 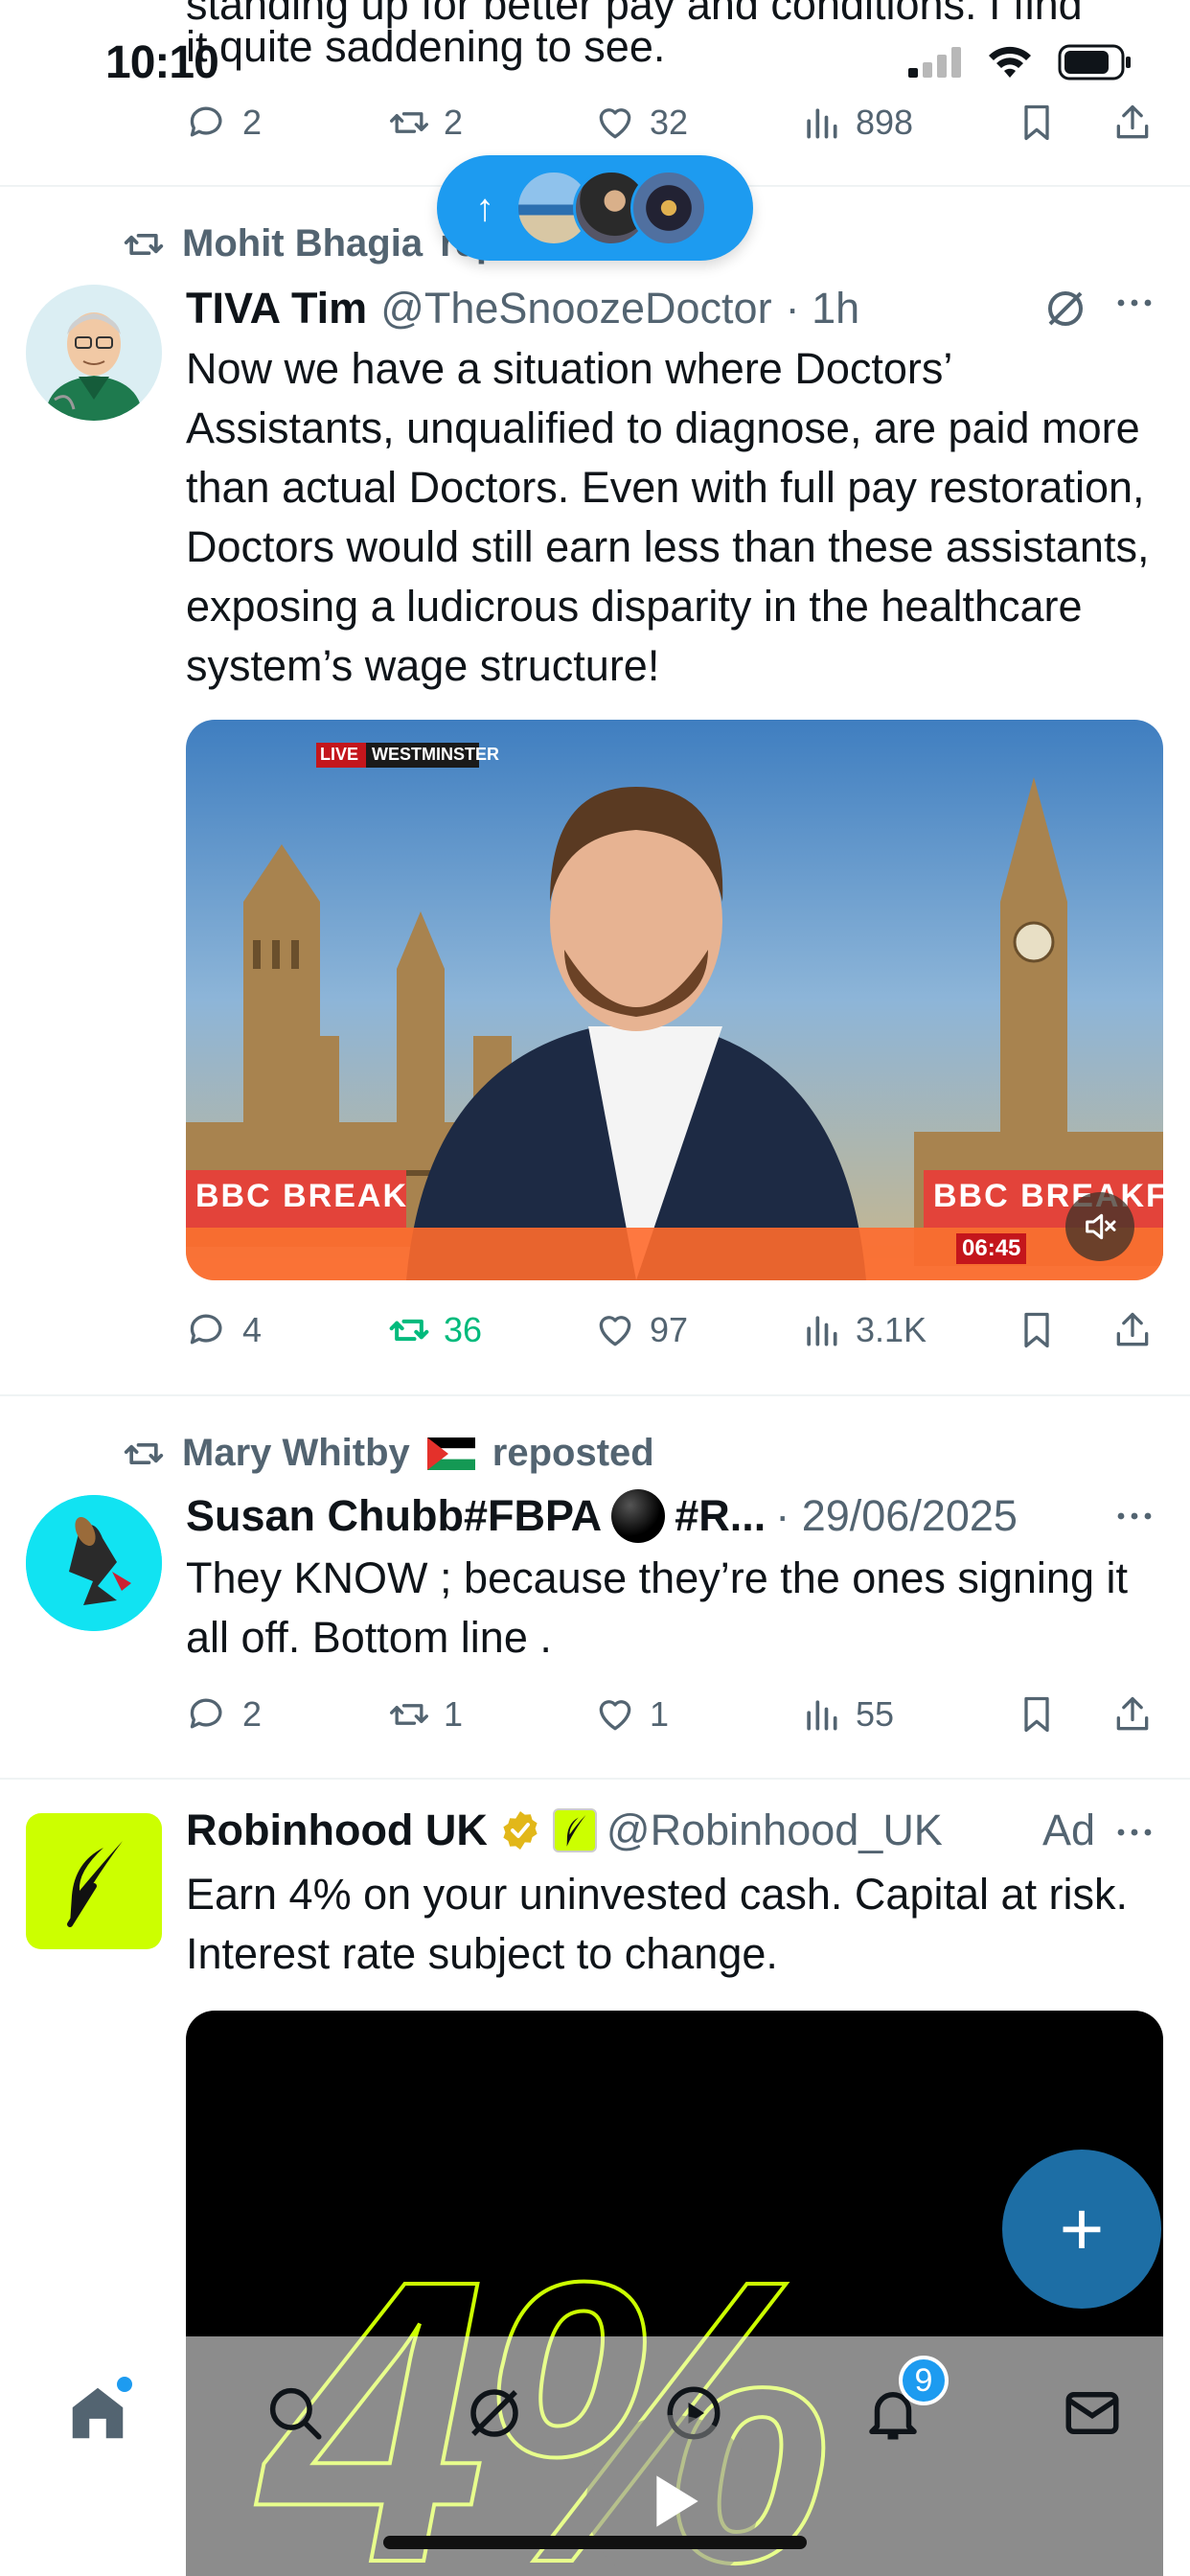 I want to click on reposted-suffix: reposted, so click(x=573, y=1453).